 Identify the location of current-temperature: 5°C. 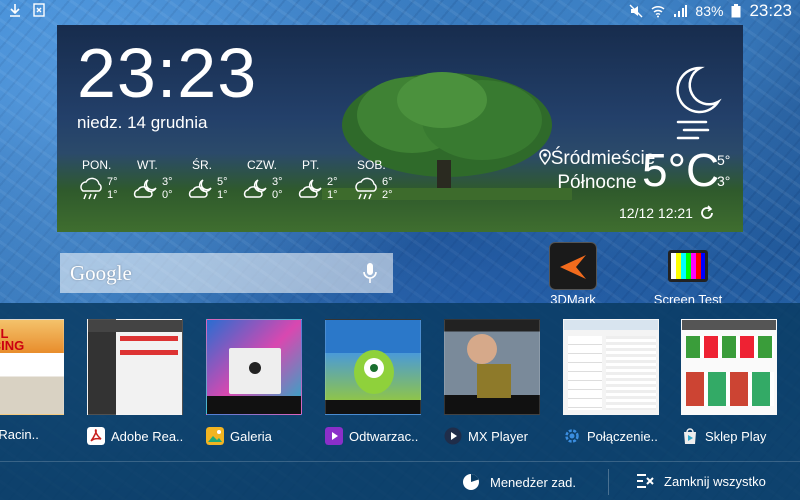
(681, 170).